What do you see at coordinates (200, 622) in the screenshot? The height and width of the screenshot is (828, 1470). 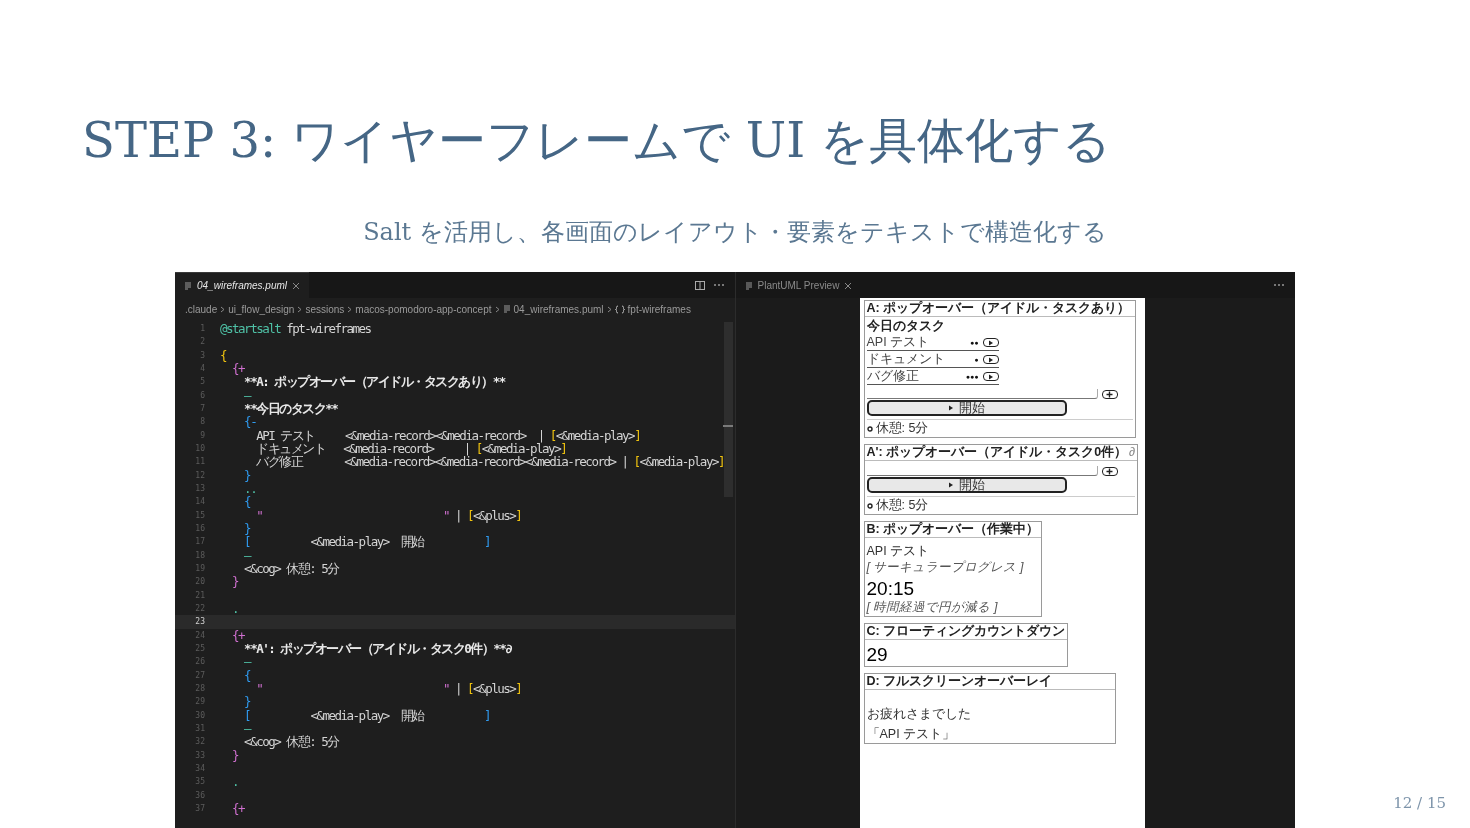 I see `line-number: 23` at bounding box center [200, 622].